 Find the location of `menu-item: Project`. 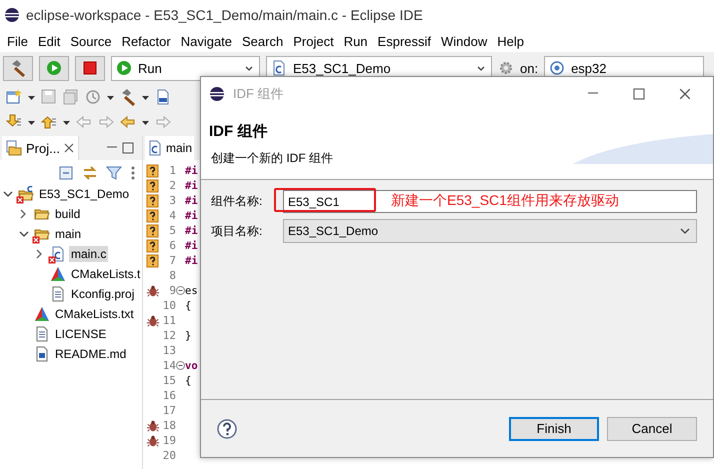

menu-item: Project is located at coordinates (313, 41).